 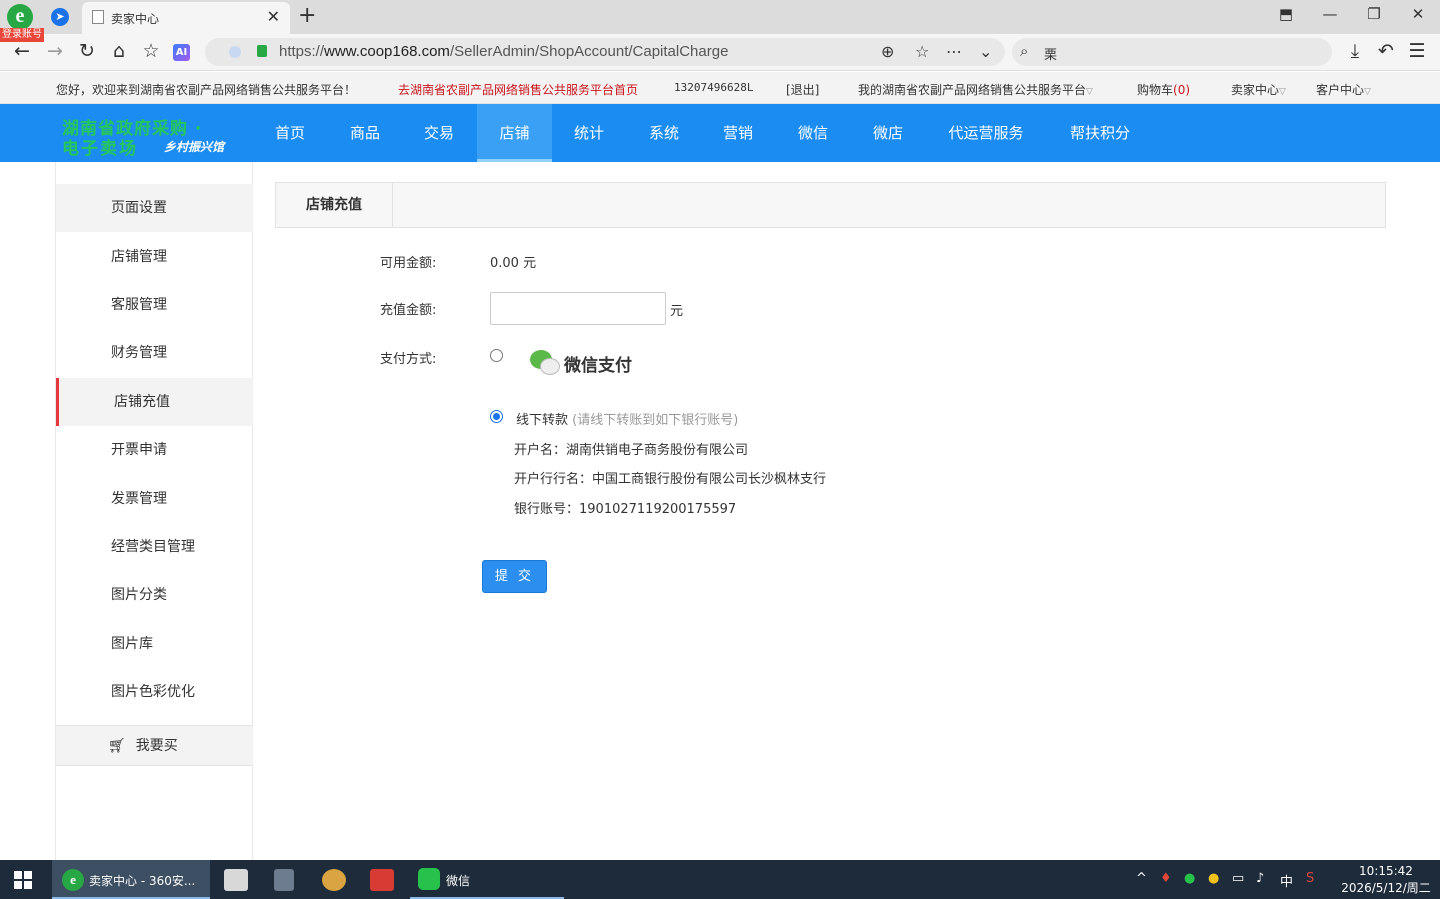 I want to click on windows-start-icon, so click(x=23, y=880).